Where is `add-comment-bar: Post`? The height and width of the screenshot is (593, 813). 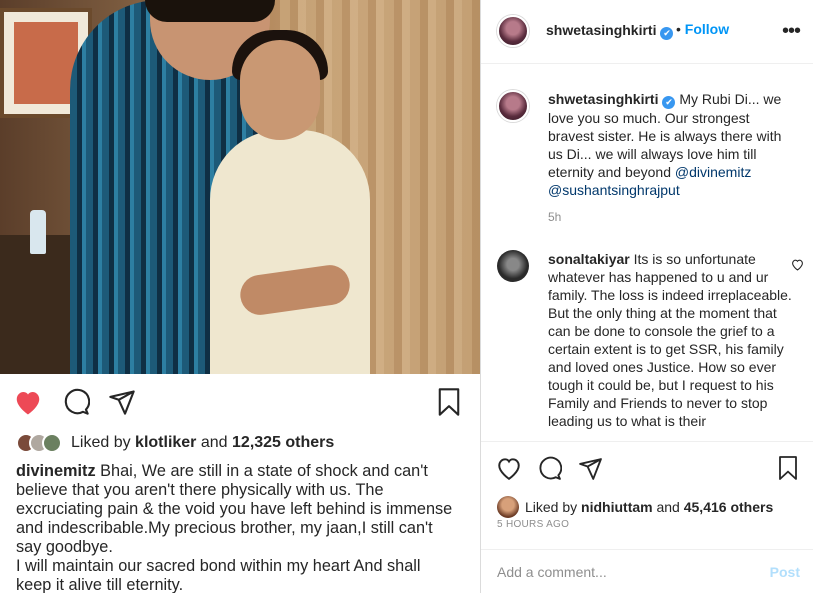
add-comment-bar: Post is located at coordinates (647, 571).